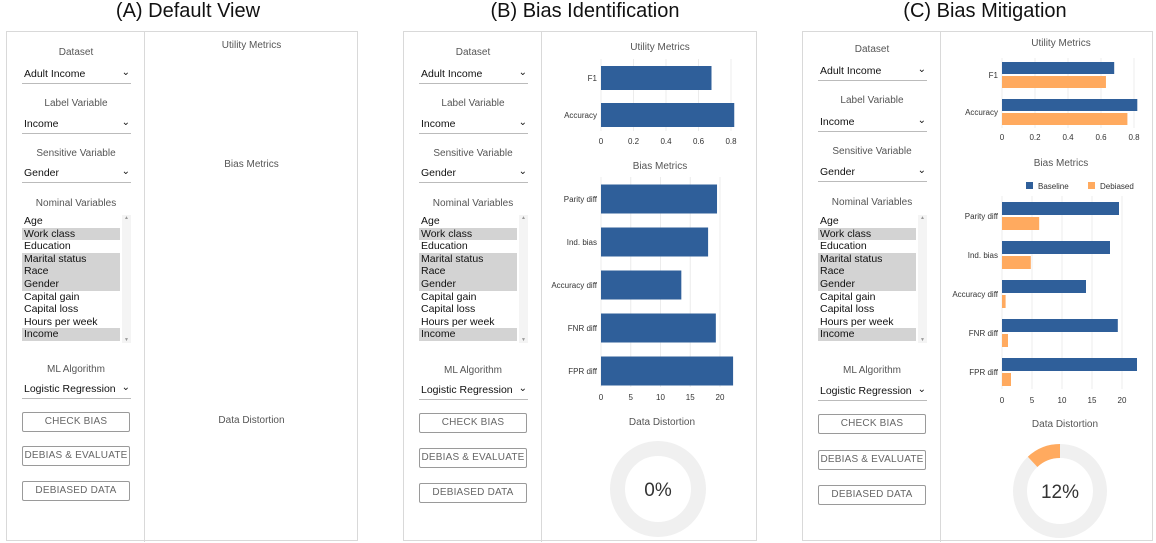 The image size is (1156, 543). Describe the element at coordinates (1060, 43) in the screenshot. I see `chart-title: Utility Metrics` at that location.